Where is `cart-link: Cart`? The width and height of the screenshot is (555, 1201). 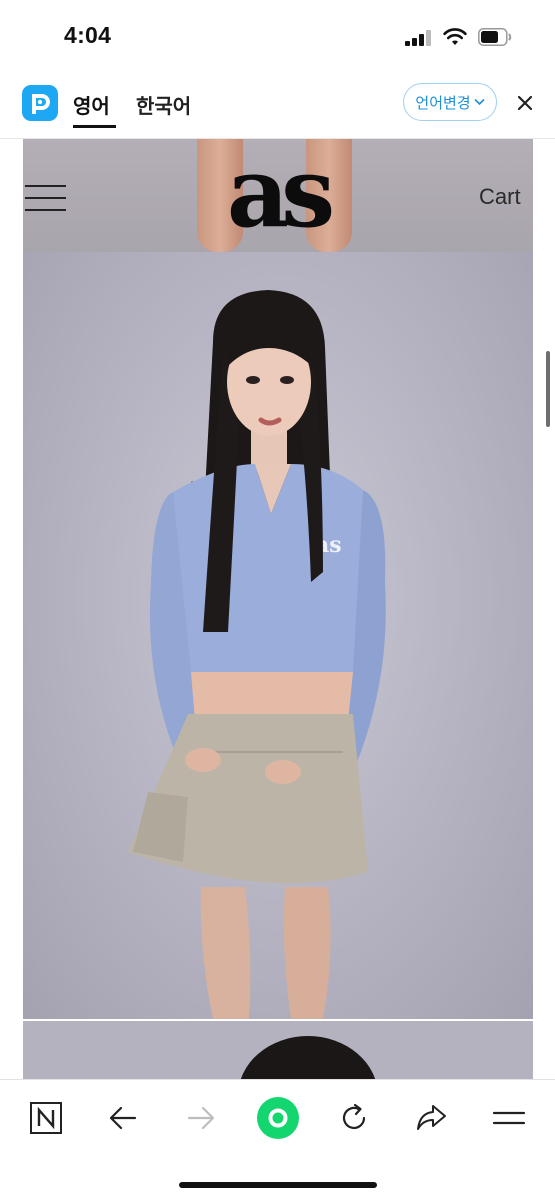
cart-link: Cart is located at coordinates (500, 197).